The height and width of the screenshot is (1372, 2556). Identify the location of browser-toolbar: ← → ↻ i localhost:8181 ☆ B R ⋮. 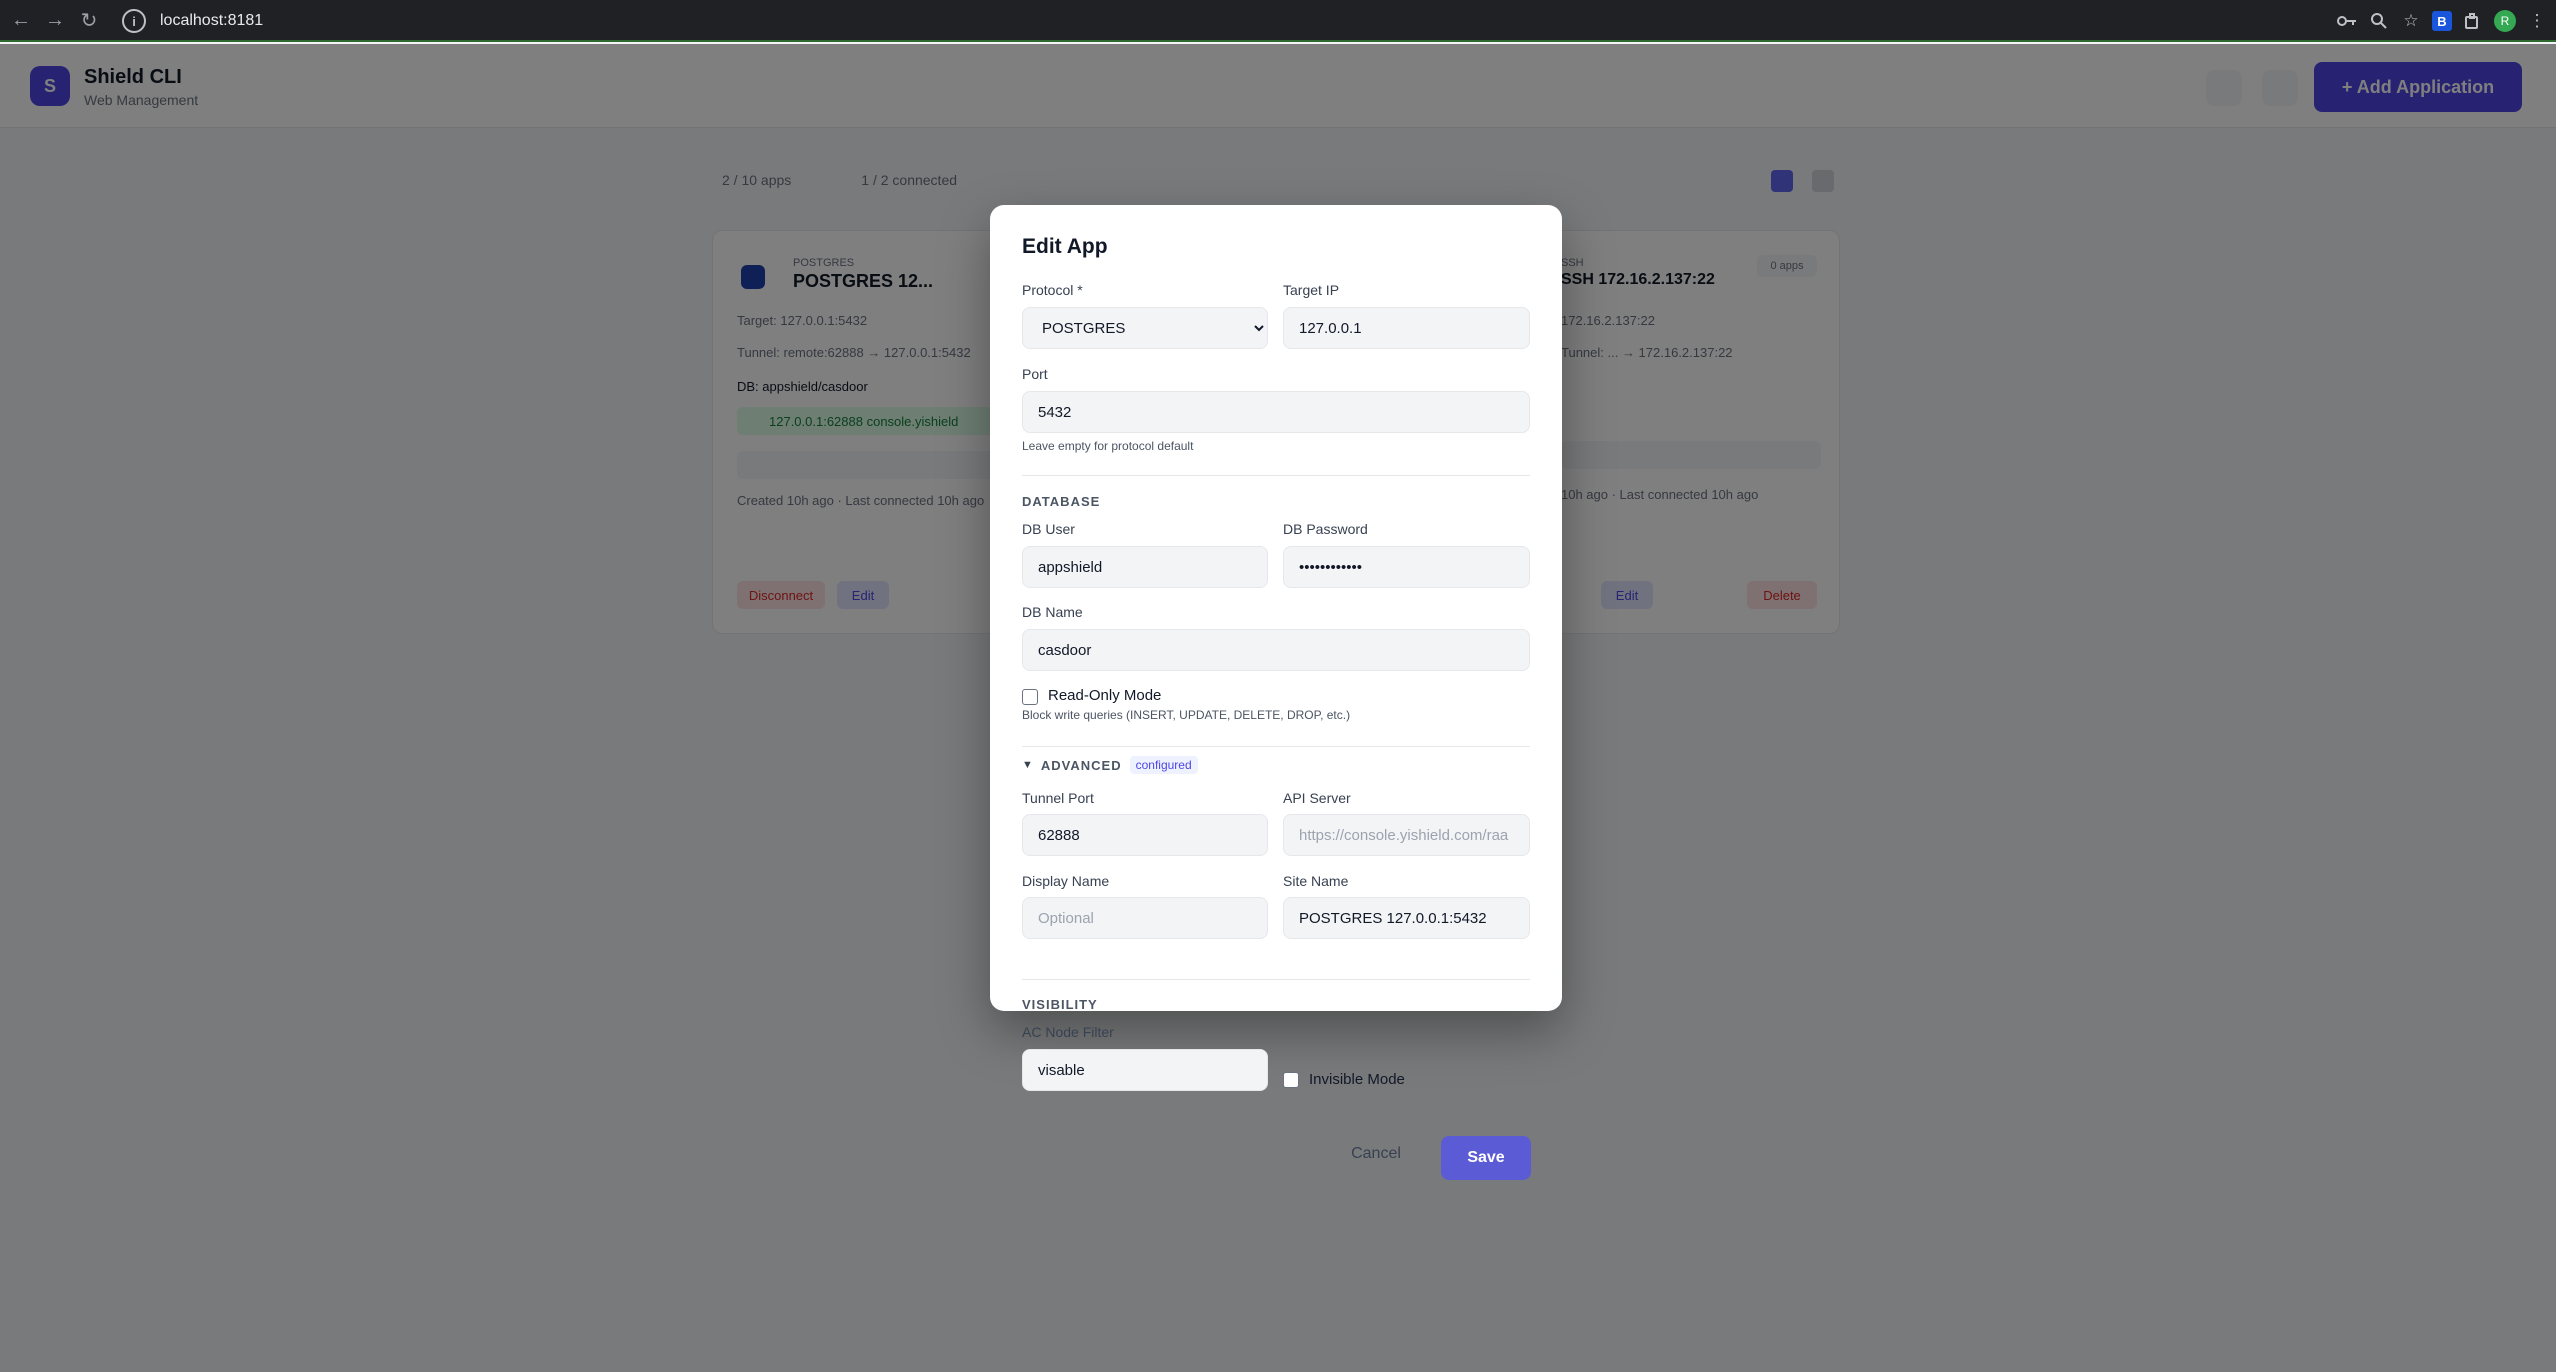
(1278, 21).